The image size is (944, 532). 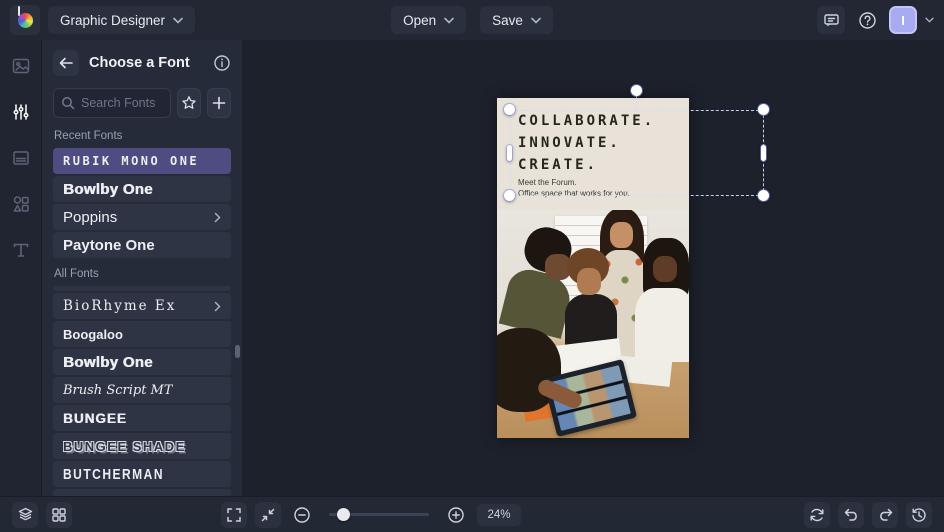 I want to click on layout-icon, so click(x=20, y=158).